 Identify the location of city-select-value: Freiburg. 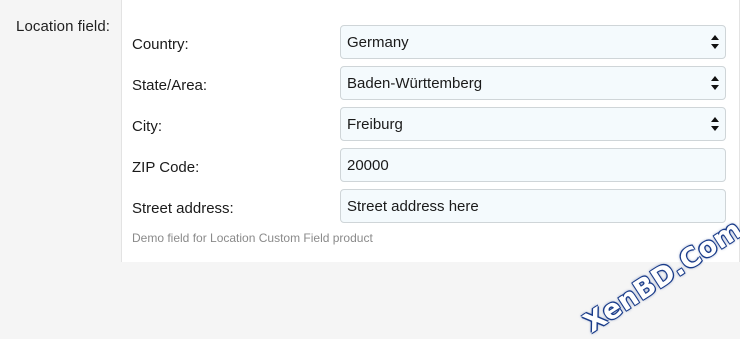
(375, 124).